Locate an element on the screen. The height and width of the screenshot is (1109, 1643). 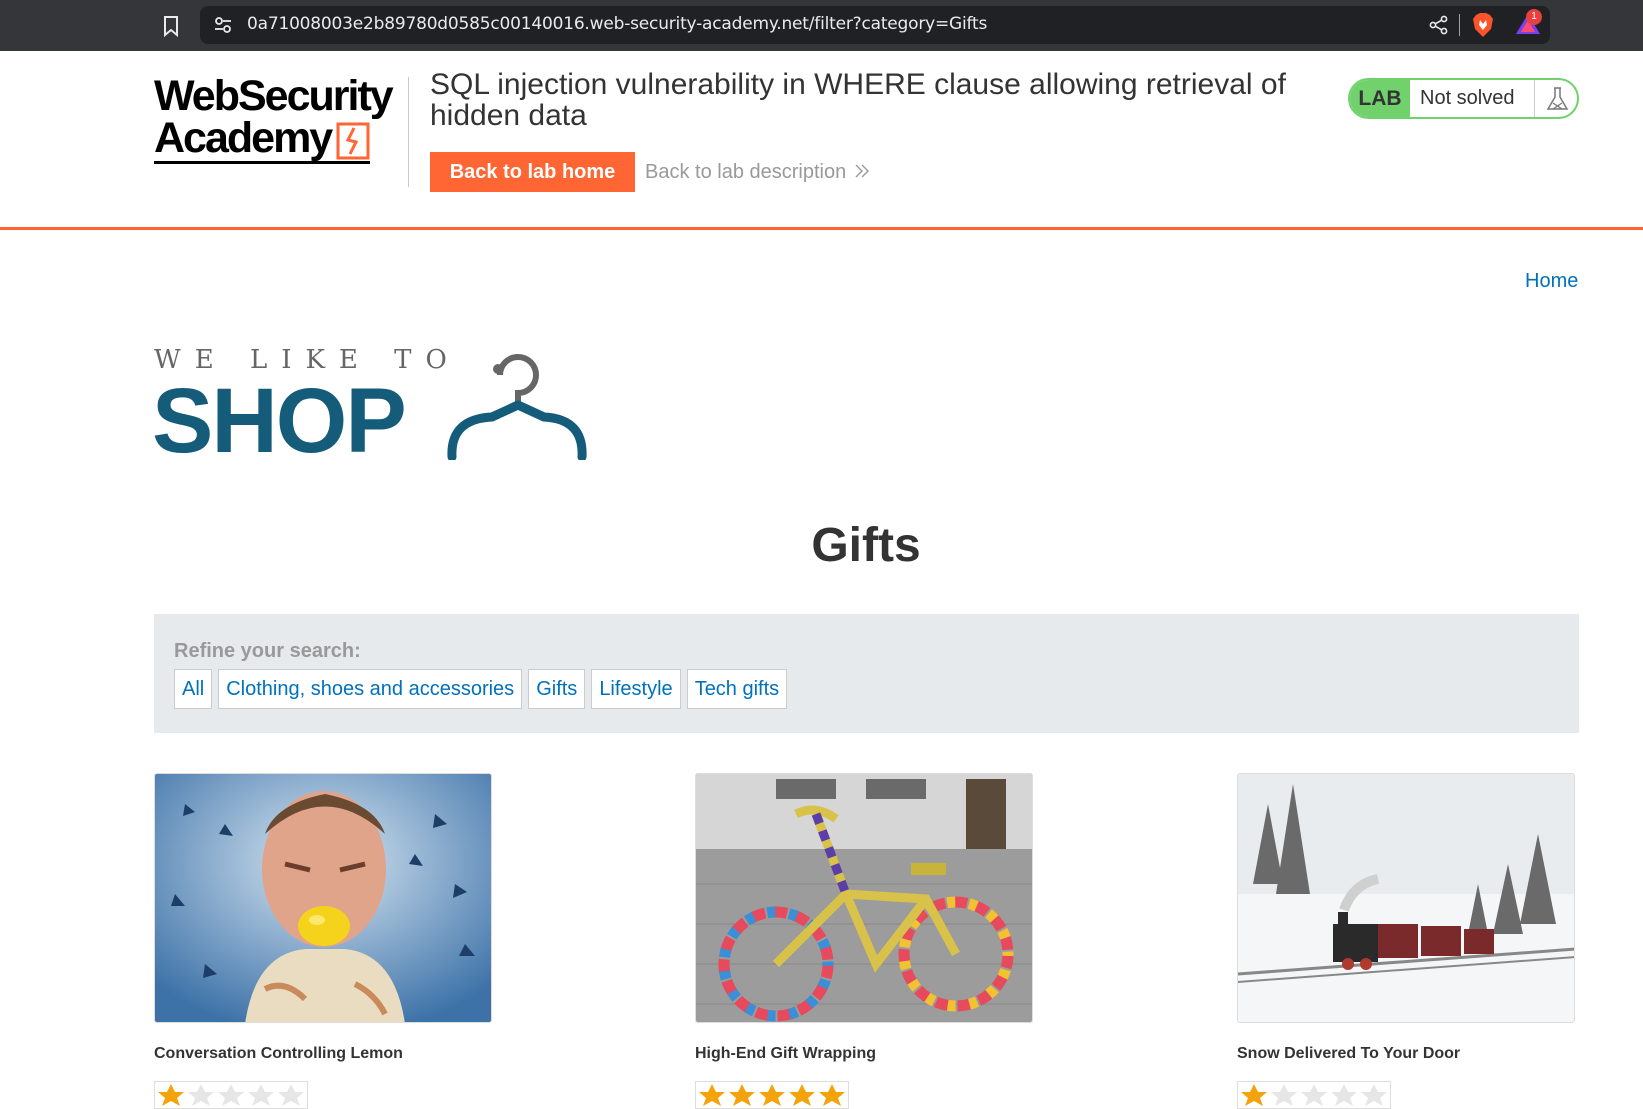
lab-status-text: Not solved is located at coordinates (1467, 98).